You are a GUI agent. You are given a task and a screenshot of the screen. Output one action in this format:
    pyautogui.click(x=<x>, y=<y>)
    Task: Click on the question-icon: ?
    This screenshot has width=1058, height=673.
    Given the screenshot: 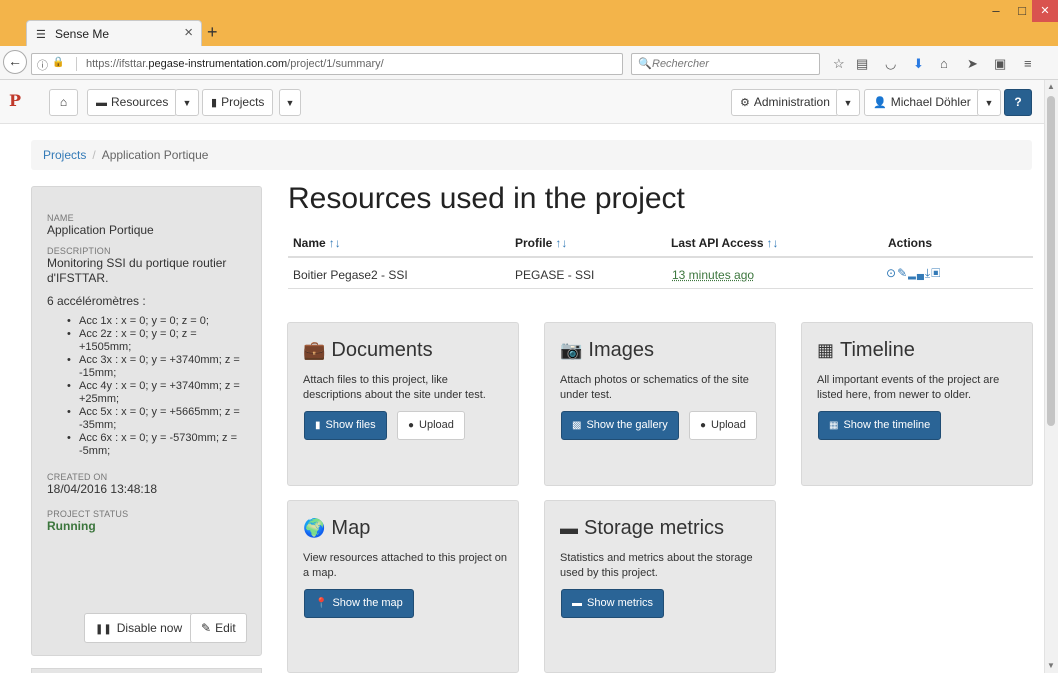 What is the action you would take?
    pyautogui.click(x=1018, y=102)
    